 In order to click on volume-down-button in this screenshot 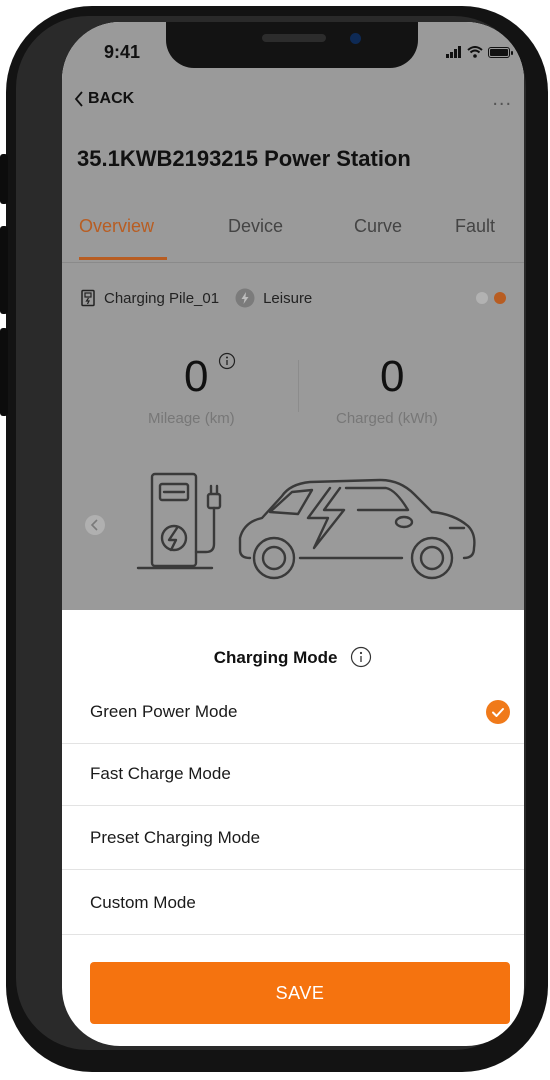, I will do `click(4, 372)`.